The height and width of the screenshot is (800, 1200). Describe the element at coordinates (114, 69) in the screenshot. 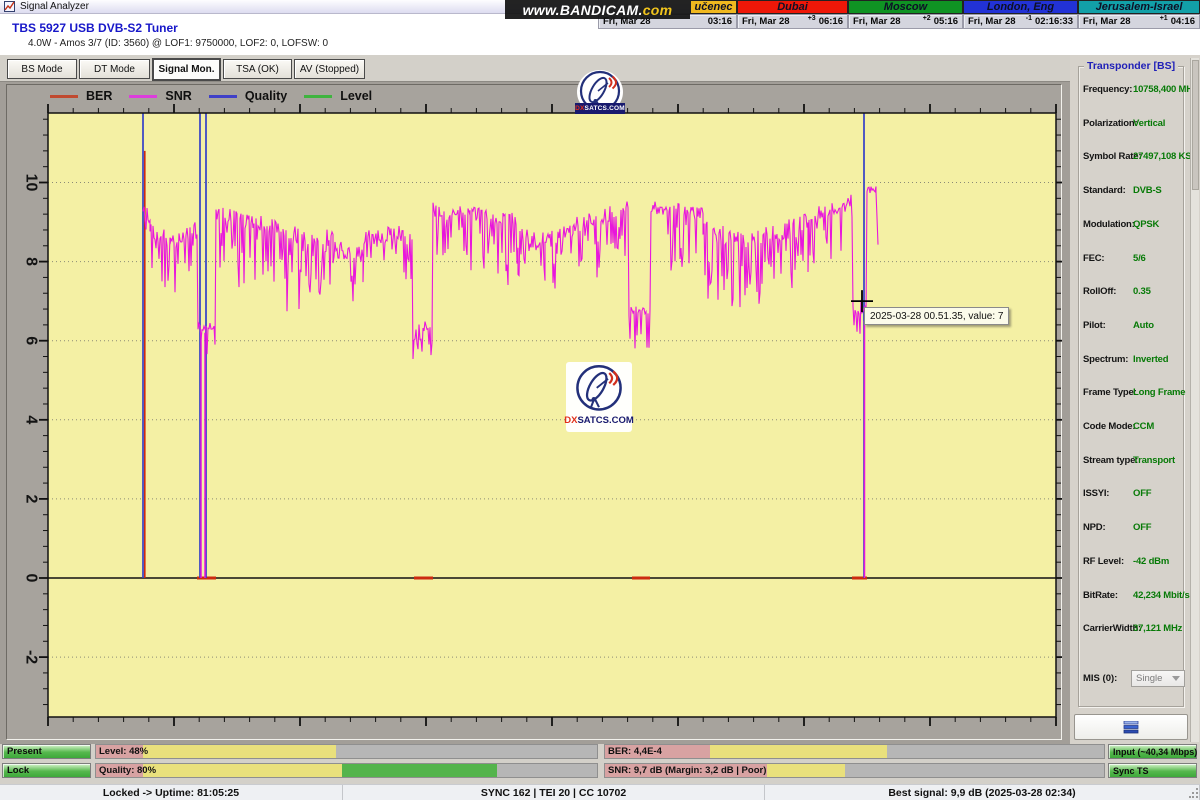

I see `tab-dt-mode: DT Mode` at that location.